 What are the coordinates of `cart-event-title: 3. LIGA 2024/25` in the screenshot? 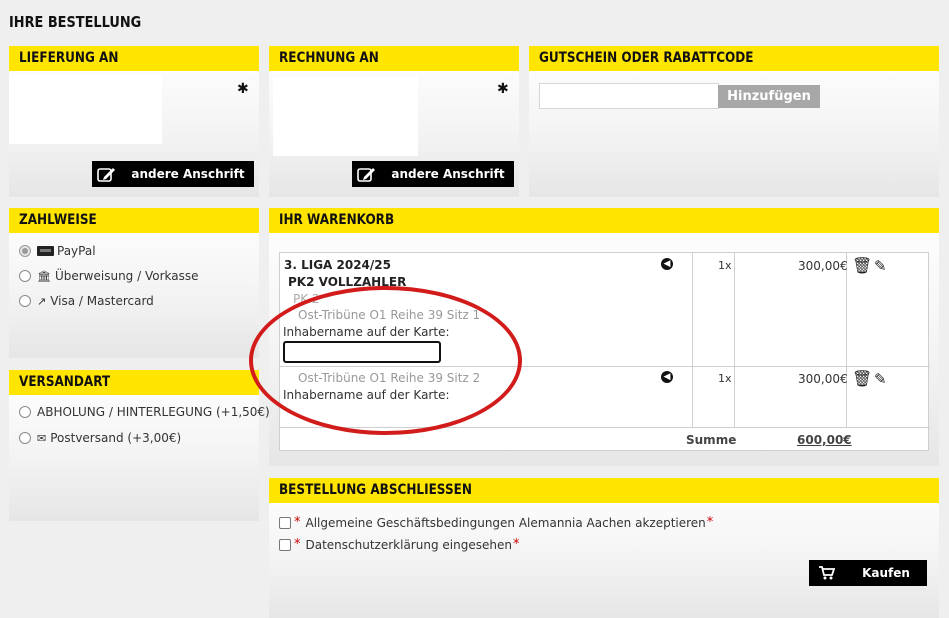 It's located at (337, 265).